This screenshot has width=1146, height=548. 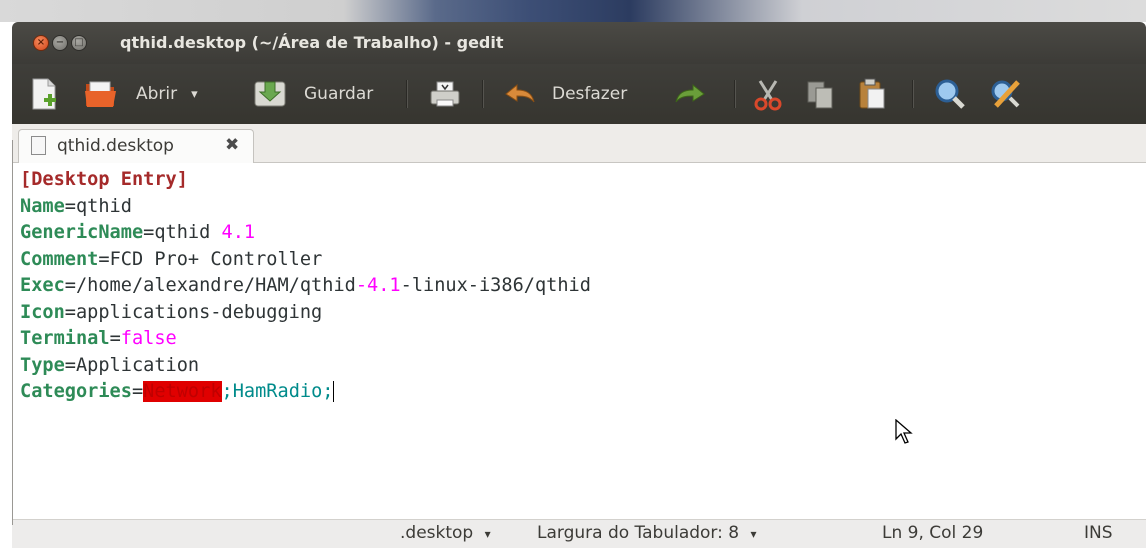 What do you see at coordinates (42, 365) in the screenshot?
I see `code-token: Type` at bounding box center [42, 365].